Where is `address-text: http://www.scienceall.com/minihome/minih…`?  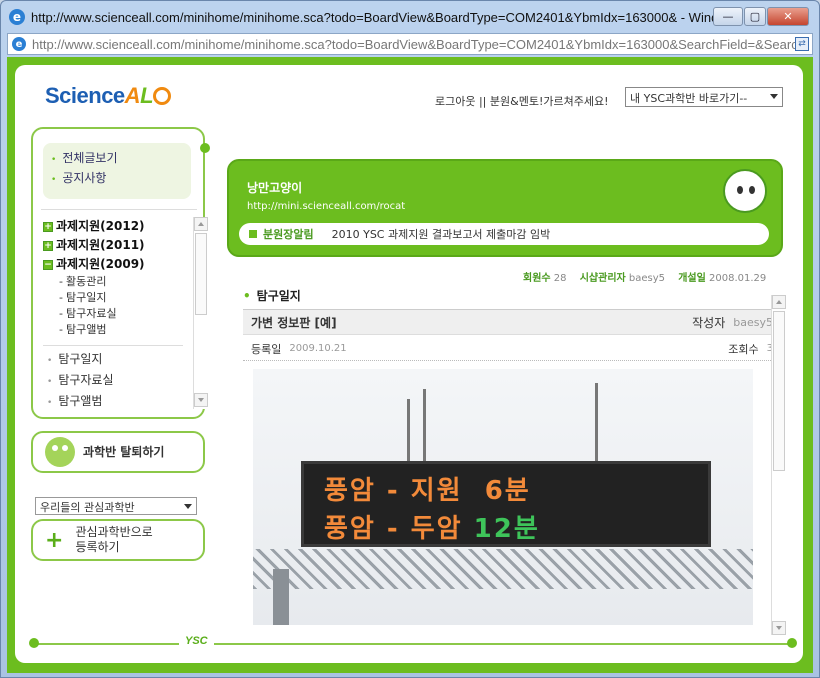 address-text: http://www.scienceall.com/minihome/minih… is located at coordinates (417, 44).